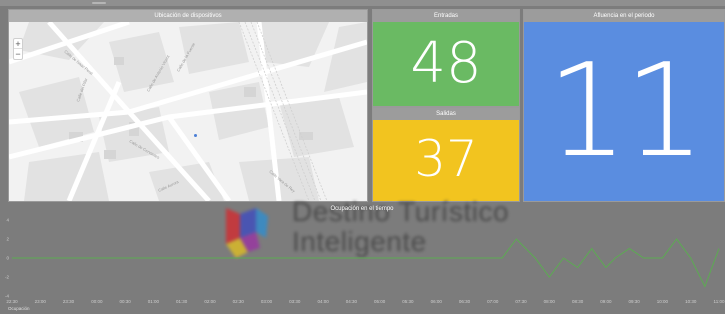 This screenshot has width=725, height=314. Describe the element at coordinates (719, 301) in the screenshot. I see `x-tick-label: 11:00` at that location.